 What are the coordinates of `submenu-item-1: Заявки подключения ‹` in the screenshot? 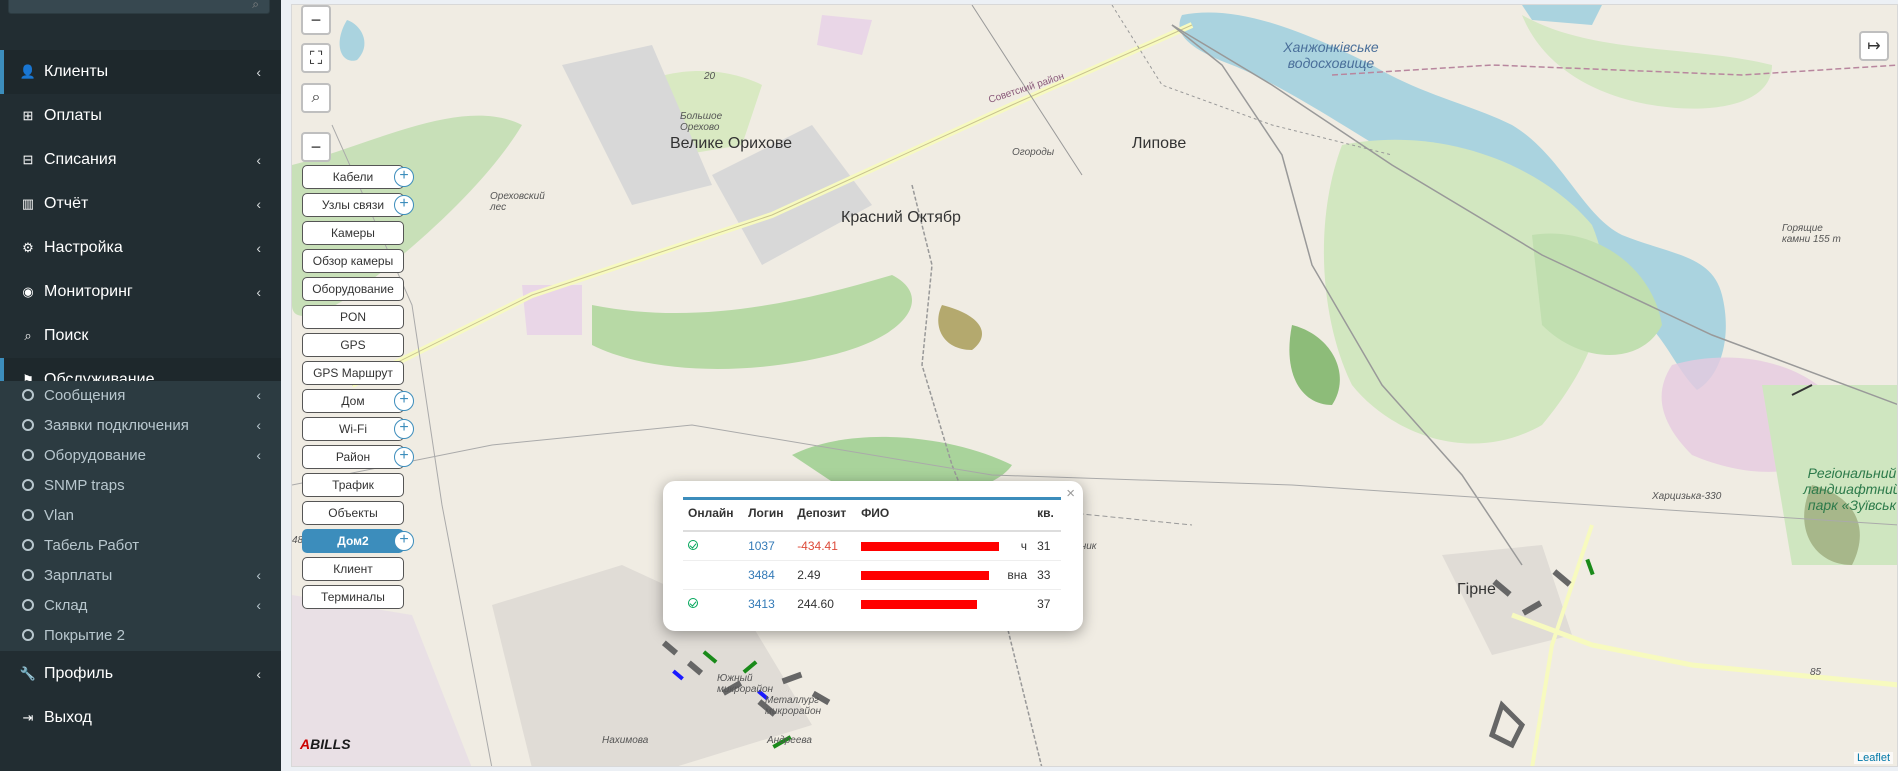 It's located at (140, 425).